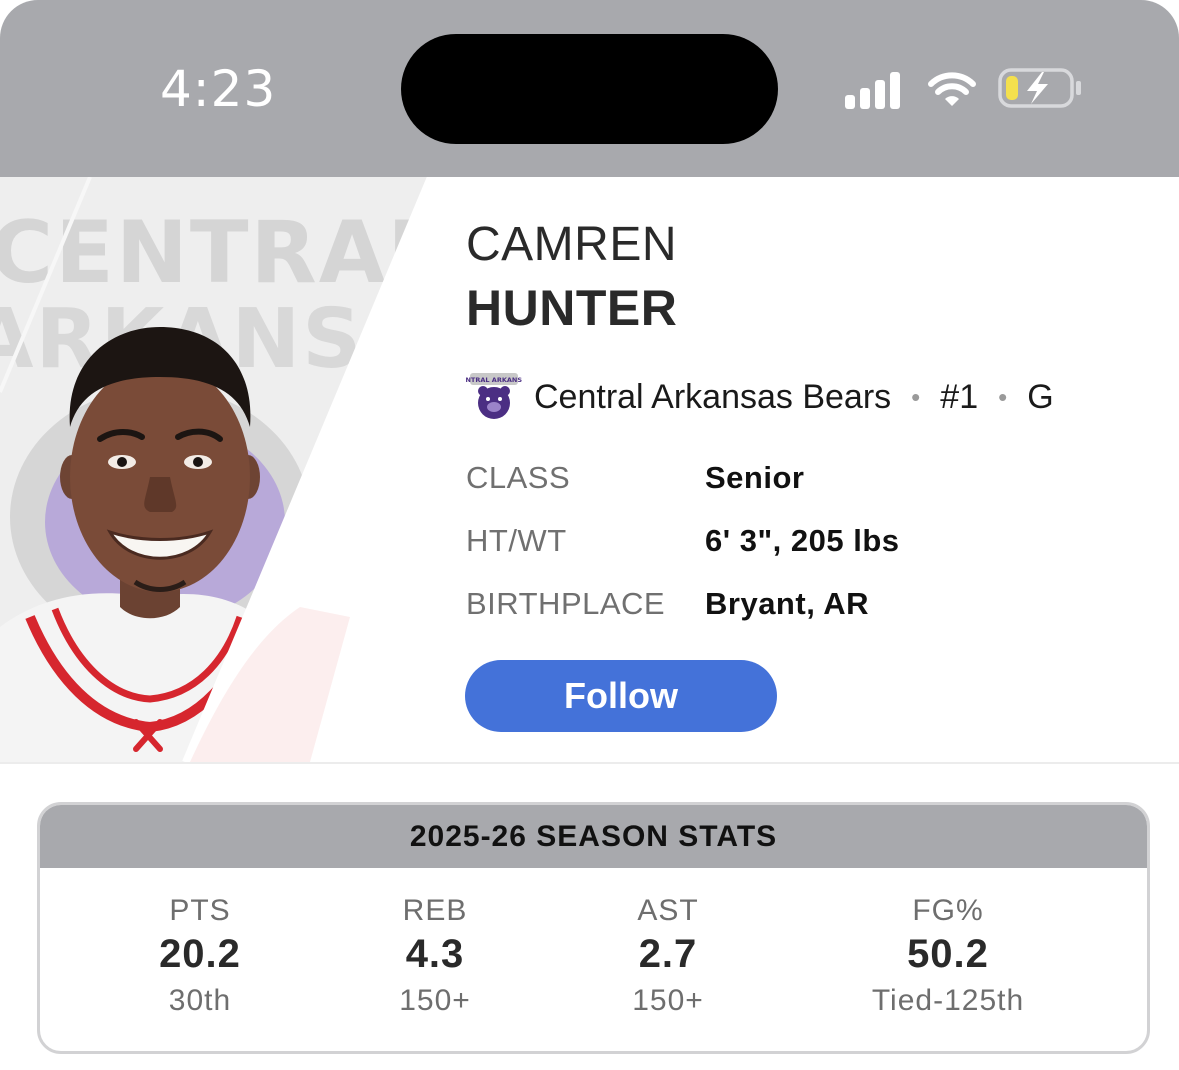 This screenshot has height=1070, width=1179. Describe the element at coordinates (948, 910) in the screenshot. I see `stat-label: FG%` at that location.